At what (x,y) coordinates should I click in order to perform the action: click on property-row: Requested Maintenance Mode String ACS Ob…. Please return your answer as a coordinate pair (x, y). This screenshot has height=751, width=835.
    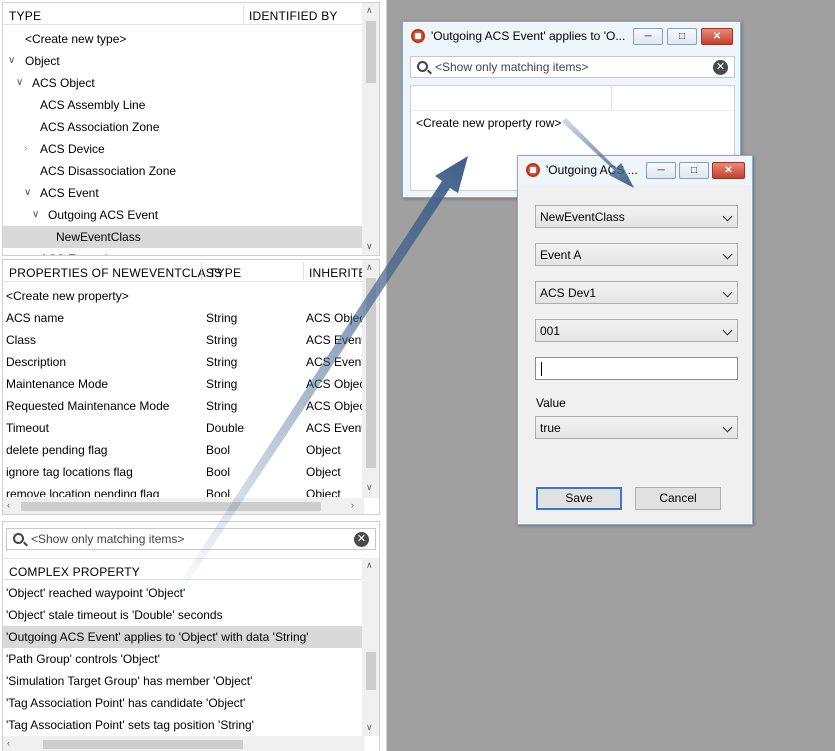
    Looking at the image, I should click on (184, 406).